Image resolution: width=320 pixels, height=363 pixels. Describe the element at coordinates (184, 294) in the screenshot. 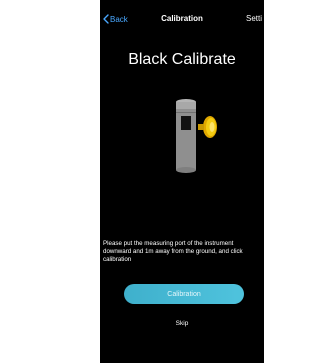

I see `calibration-button: Calibration` at that location.